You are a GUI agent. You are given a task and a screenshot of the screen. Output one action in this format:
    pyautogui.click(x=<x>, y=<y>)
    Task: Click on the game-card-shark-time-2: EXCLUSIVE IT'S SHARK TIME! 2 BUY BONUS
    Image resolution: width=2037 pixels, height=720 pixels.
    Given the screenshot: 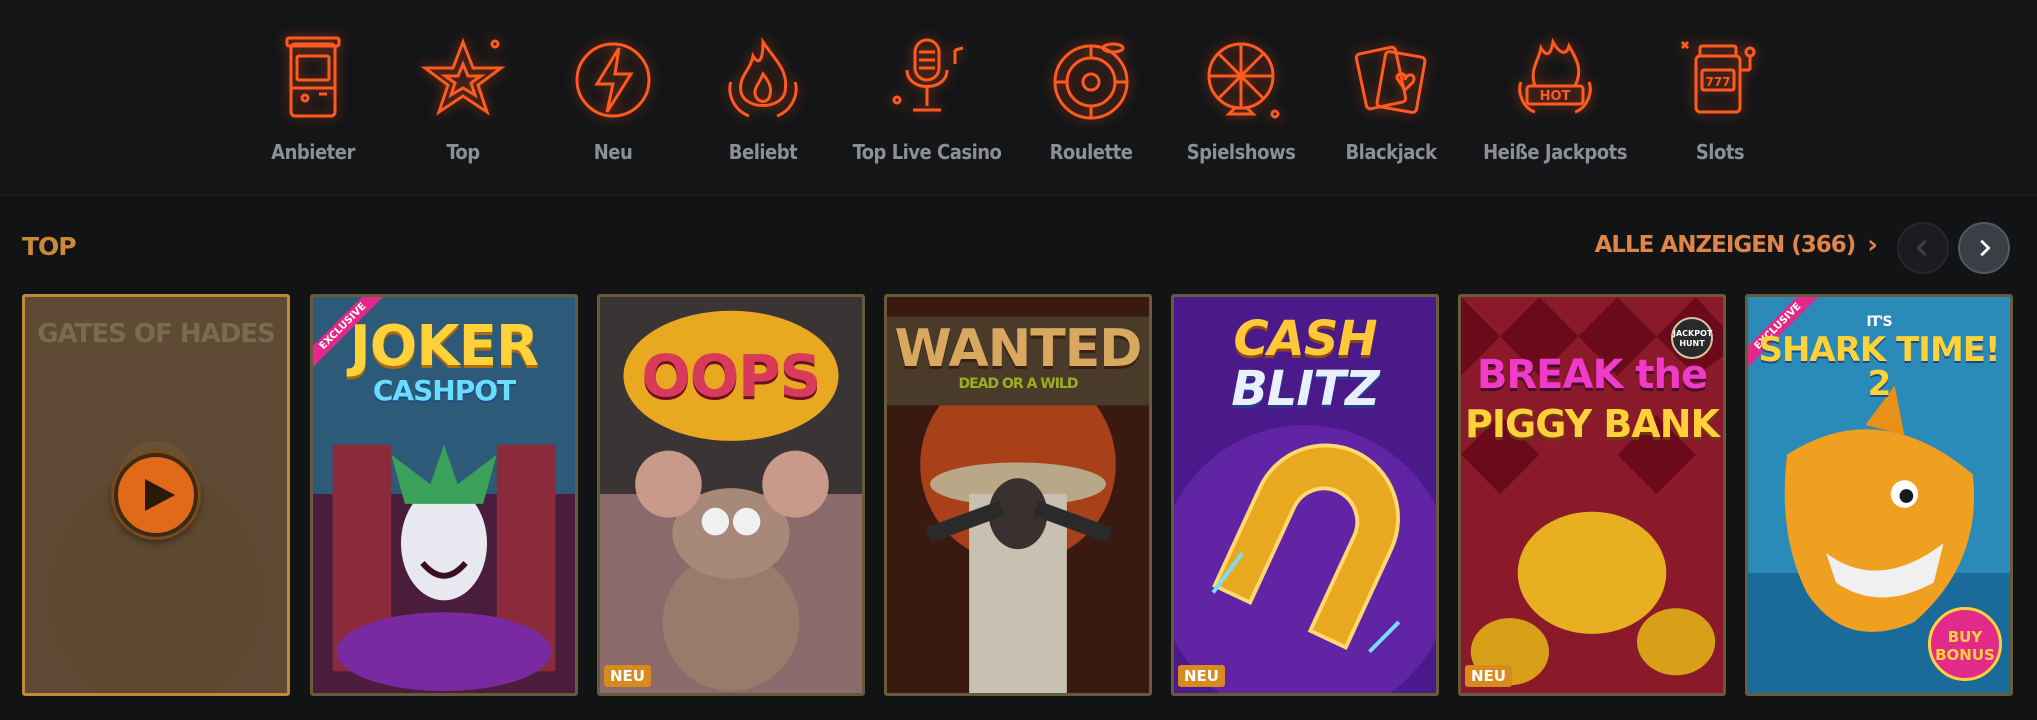 What is the action you would take?
    pyautogui.click(x=1879, y=495)
    